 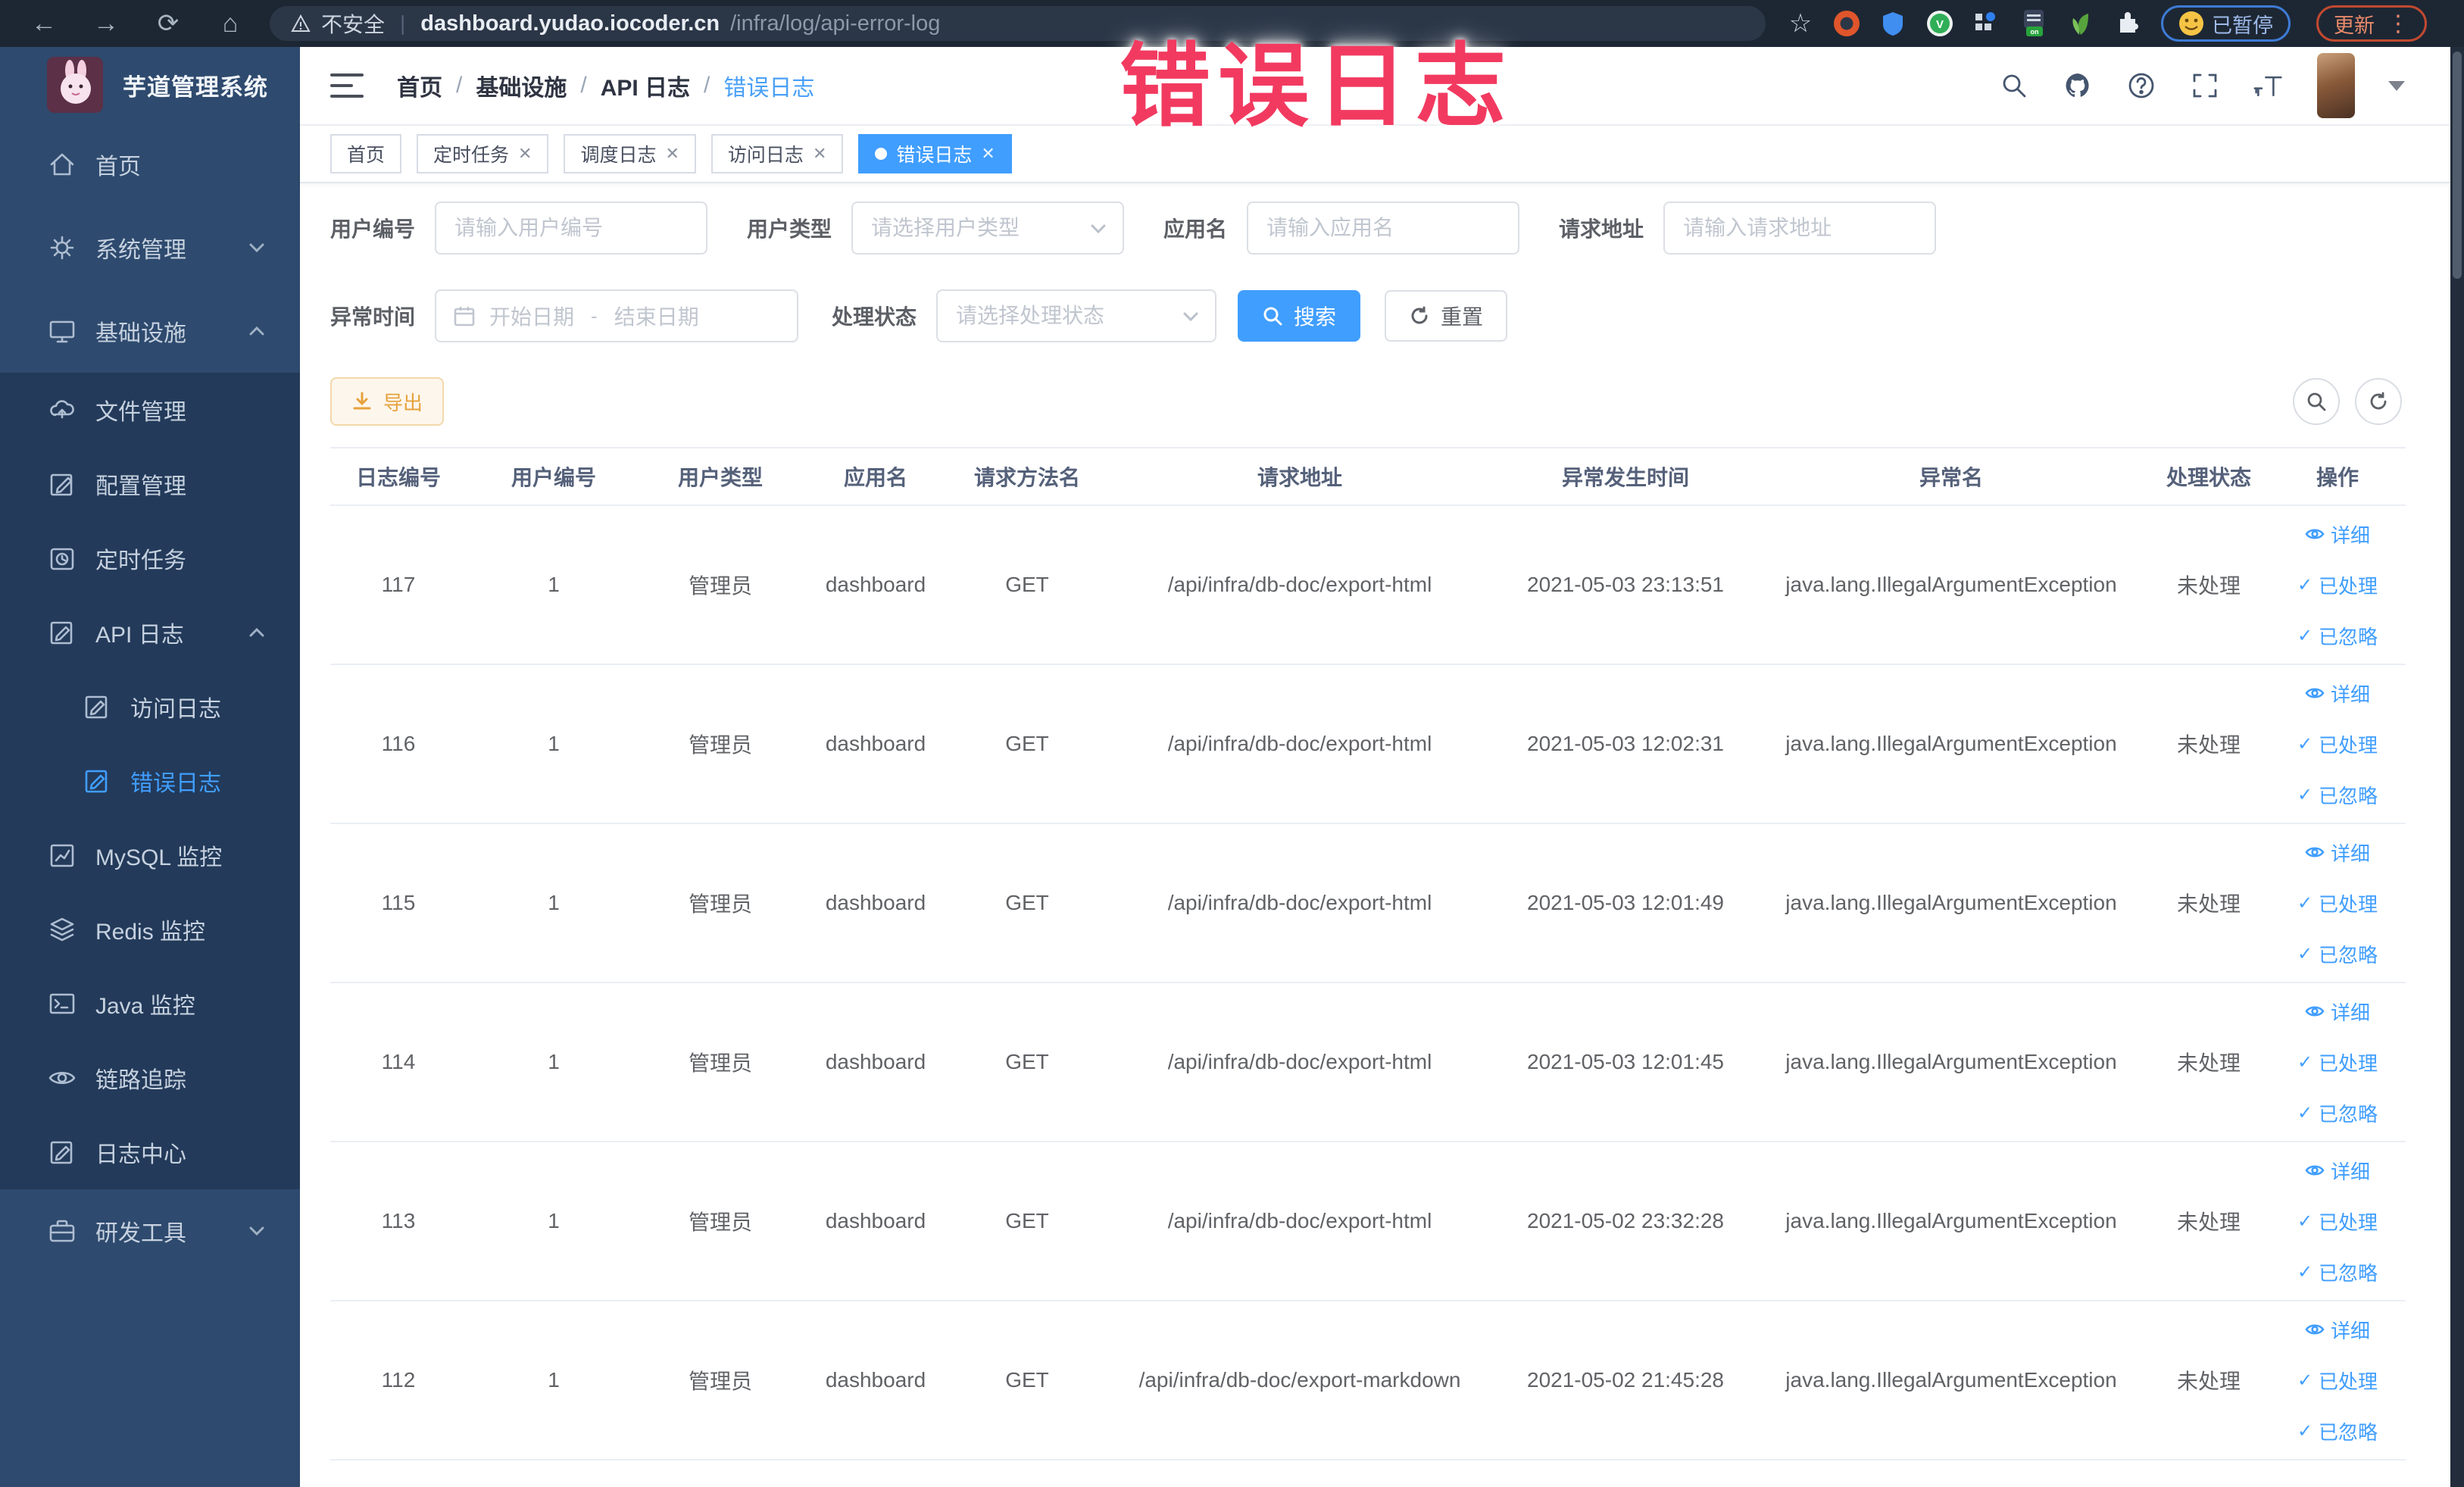 I want to click on scrollbar-thumb, so click(x=2457, y=165).